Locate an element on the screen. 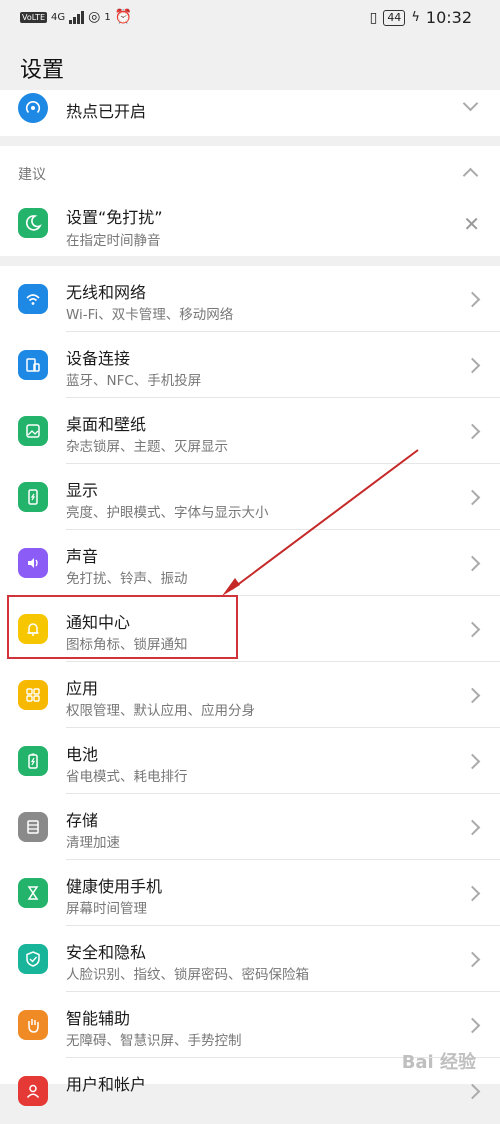  shield-icon is located at coordinates (33, 959).